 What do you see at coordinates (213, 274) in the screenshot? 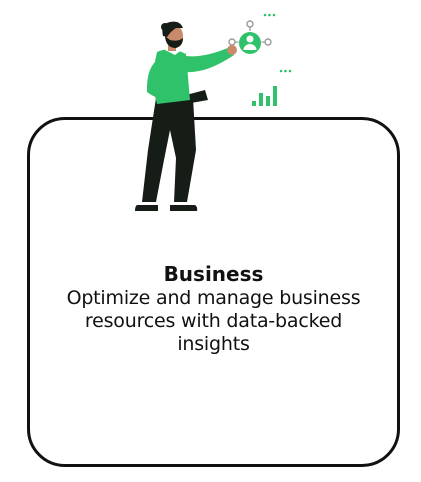
I see `card-title: Business` at bounding box center [213, 274].